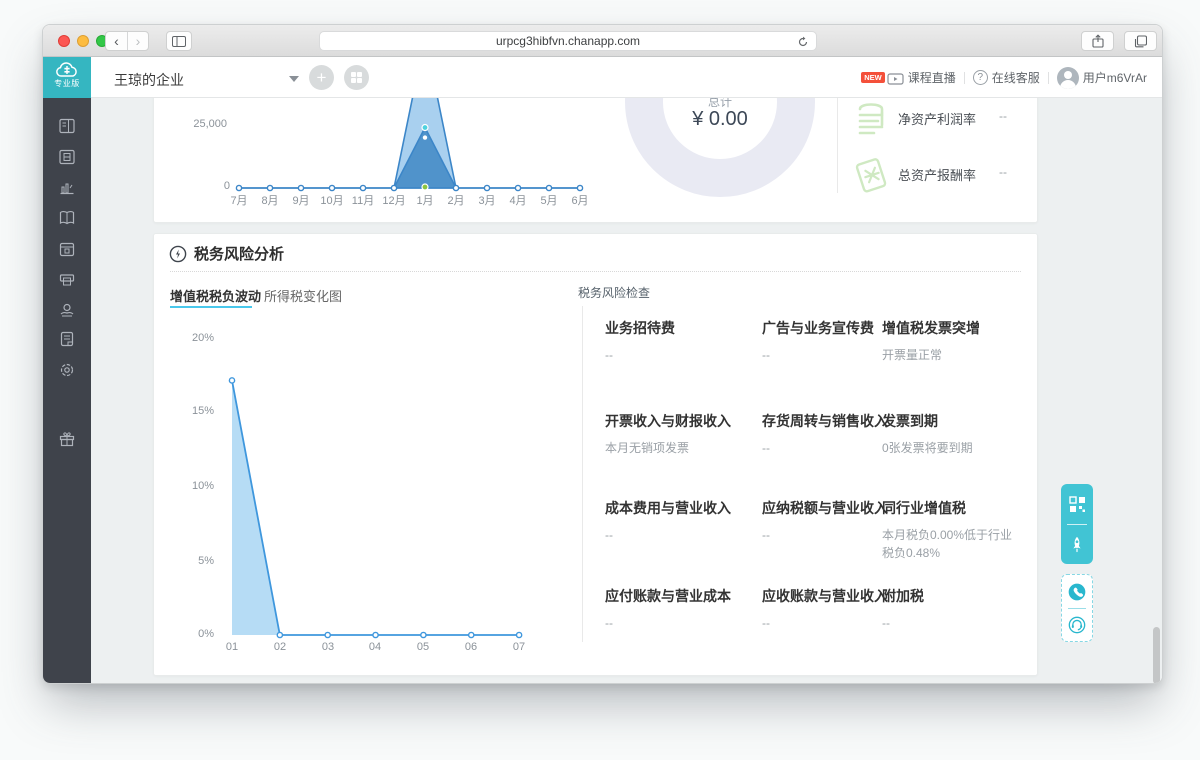 Image resolution: width=1200 pixels, height=760 pixels. I want to click on forward-button: ›, so click(137, 41).